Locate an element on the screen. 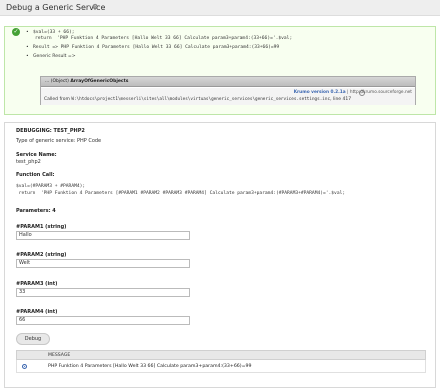  gear-icon: ⚙ is located at coordinates (95, 7).